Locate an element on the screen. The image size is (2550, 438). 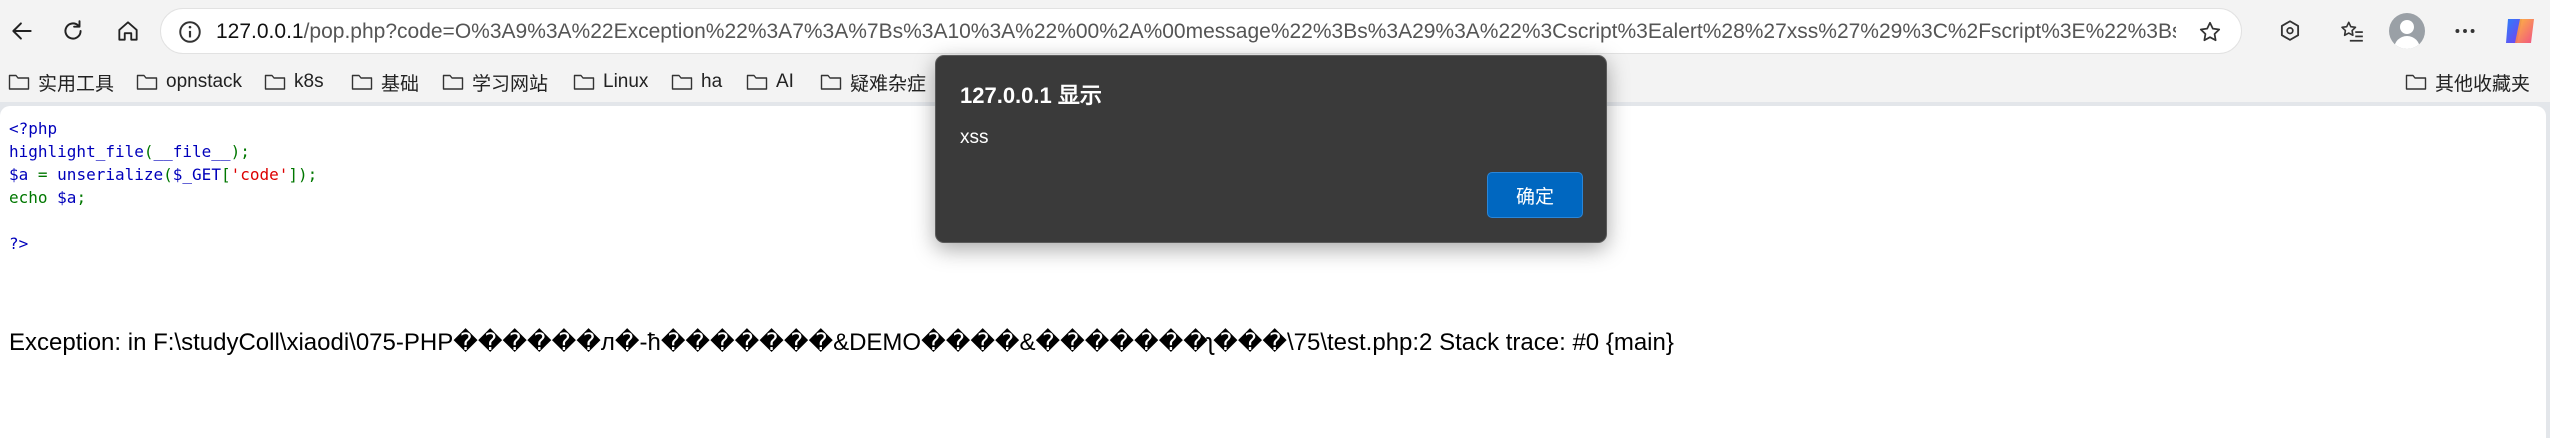
bookmark-folder: 基础 is located at coordinates (385, 82).